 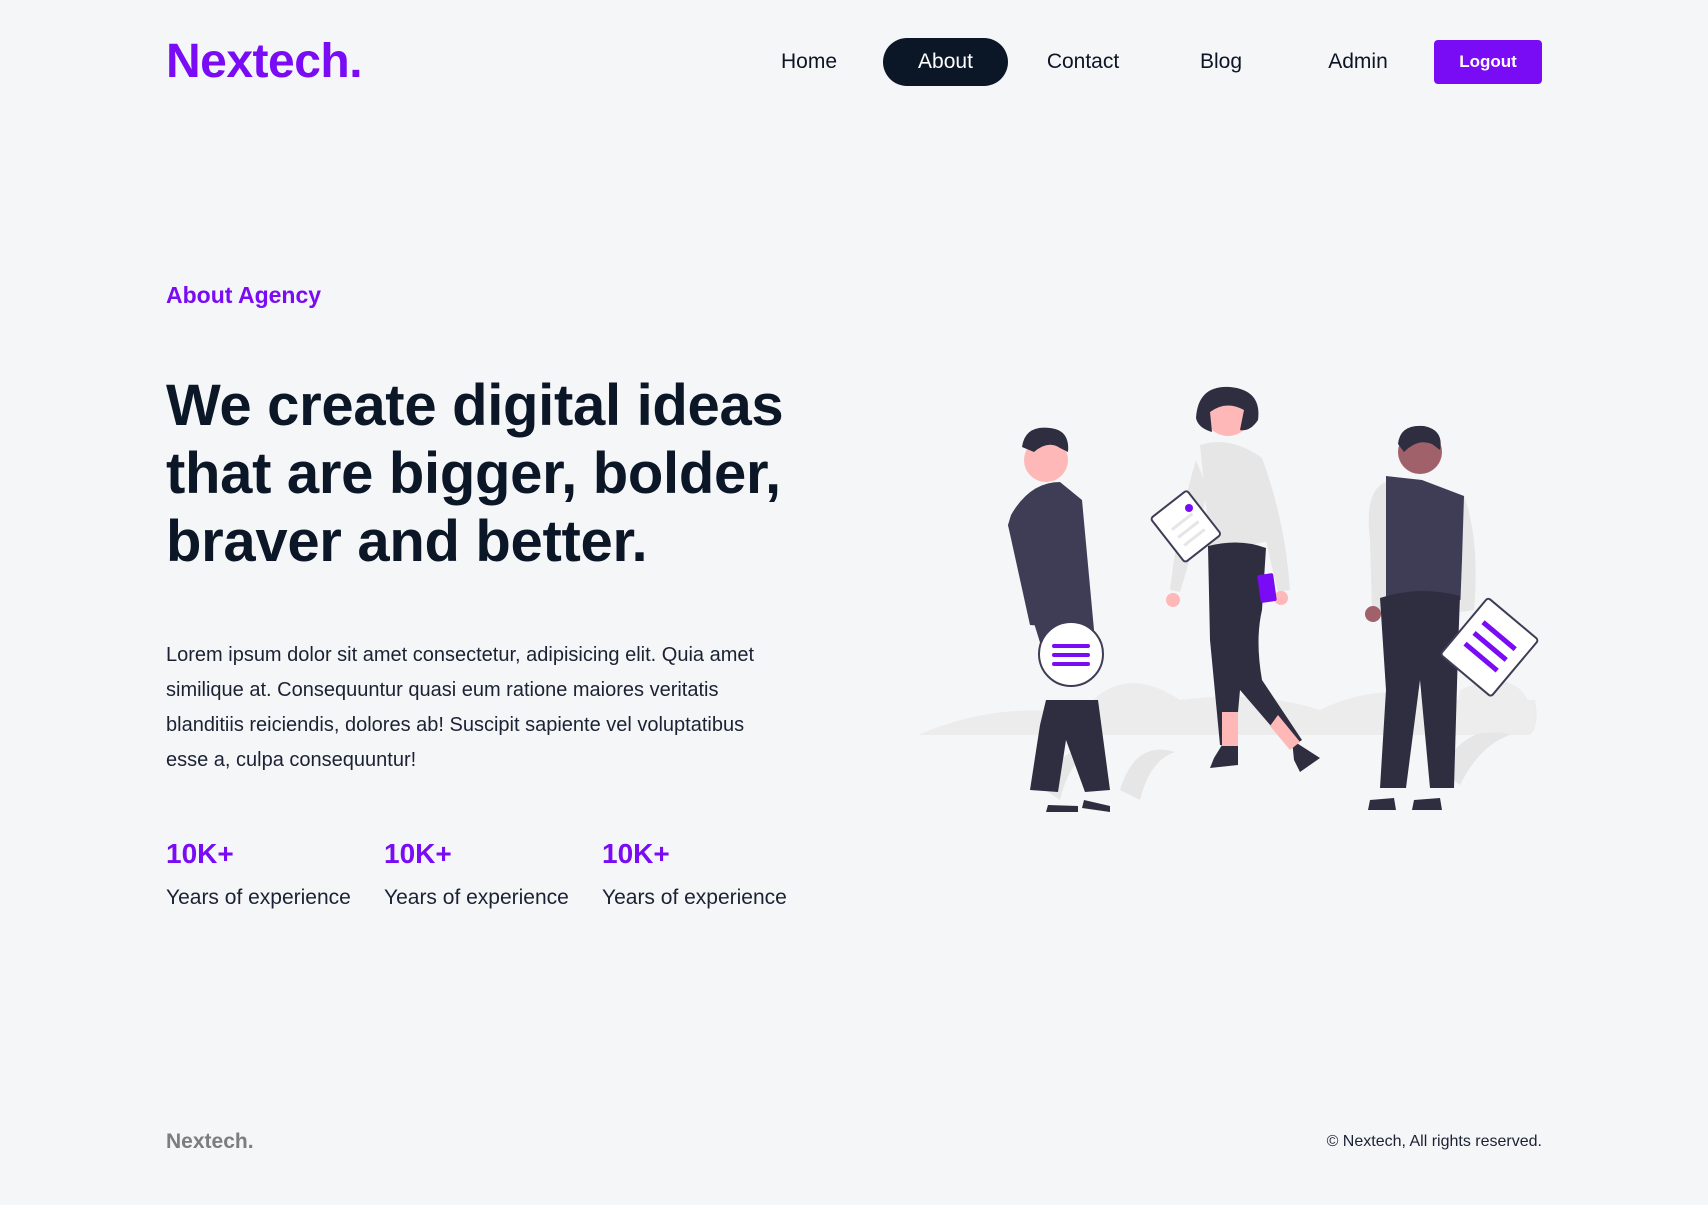 I want to click on nav-about: About, so click(x=945, y=62).